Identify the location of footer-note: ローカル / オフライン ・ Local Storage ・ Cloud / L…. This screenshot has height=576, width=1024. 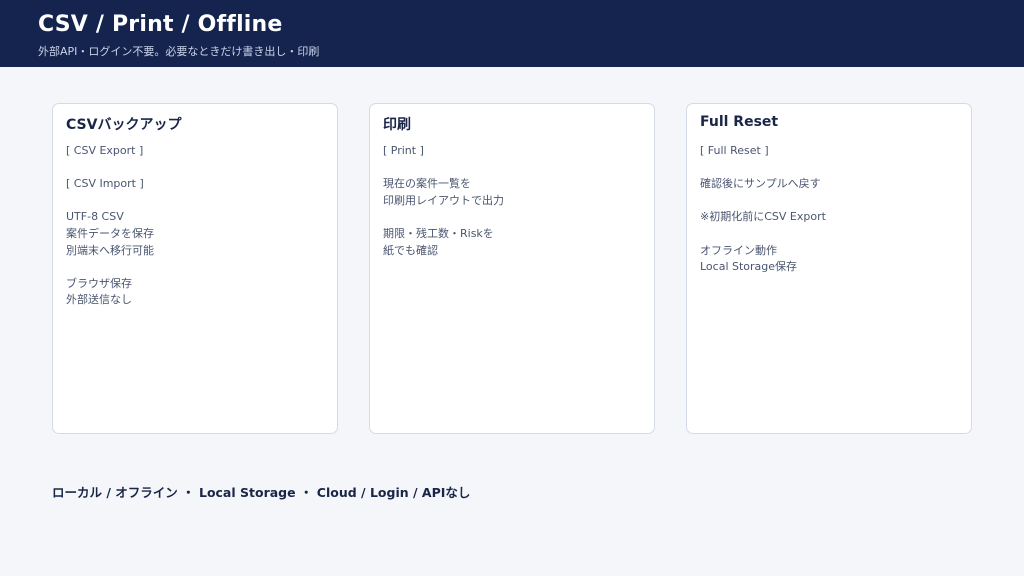
(261, 492).